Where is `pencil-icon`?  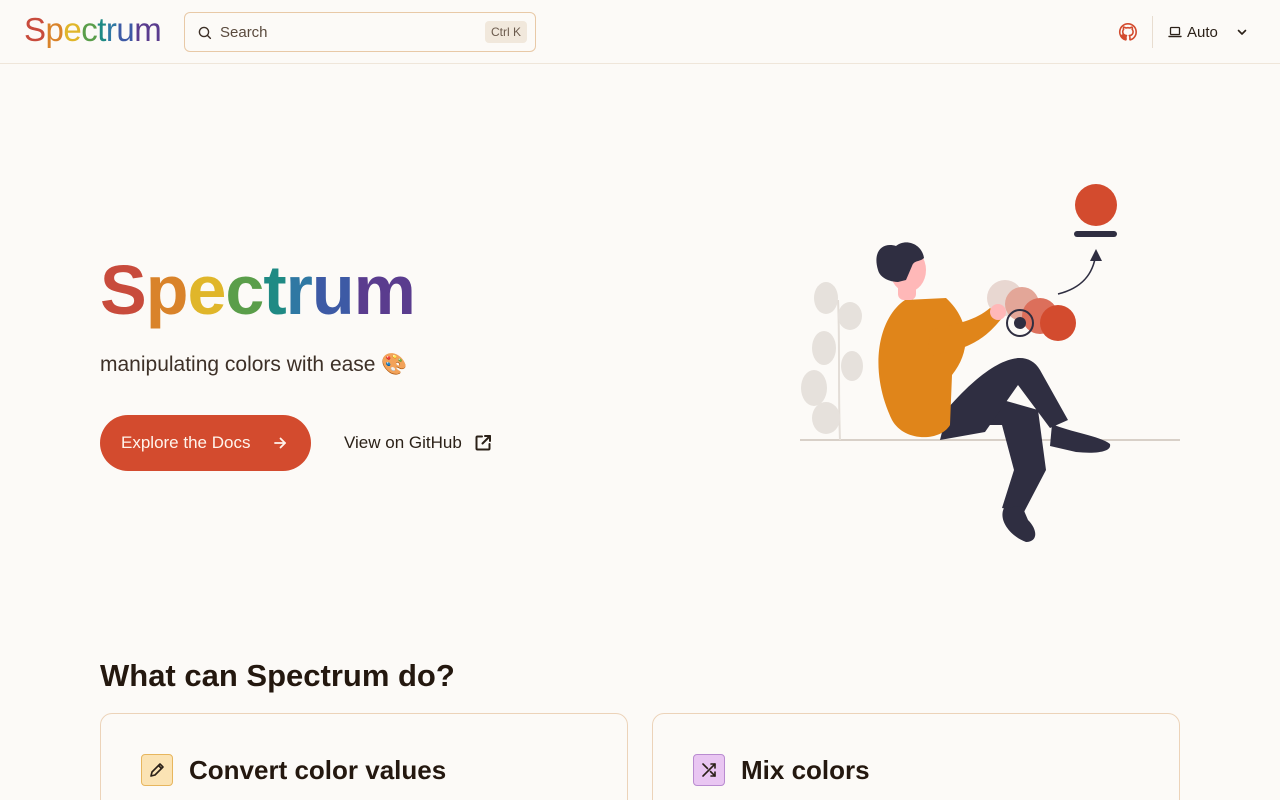 pencil-icon is located at coordinates (157, 770).